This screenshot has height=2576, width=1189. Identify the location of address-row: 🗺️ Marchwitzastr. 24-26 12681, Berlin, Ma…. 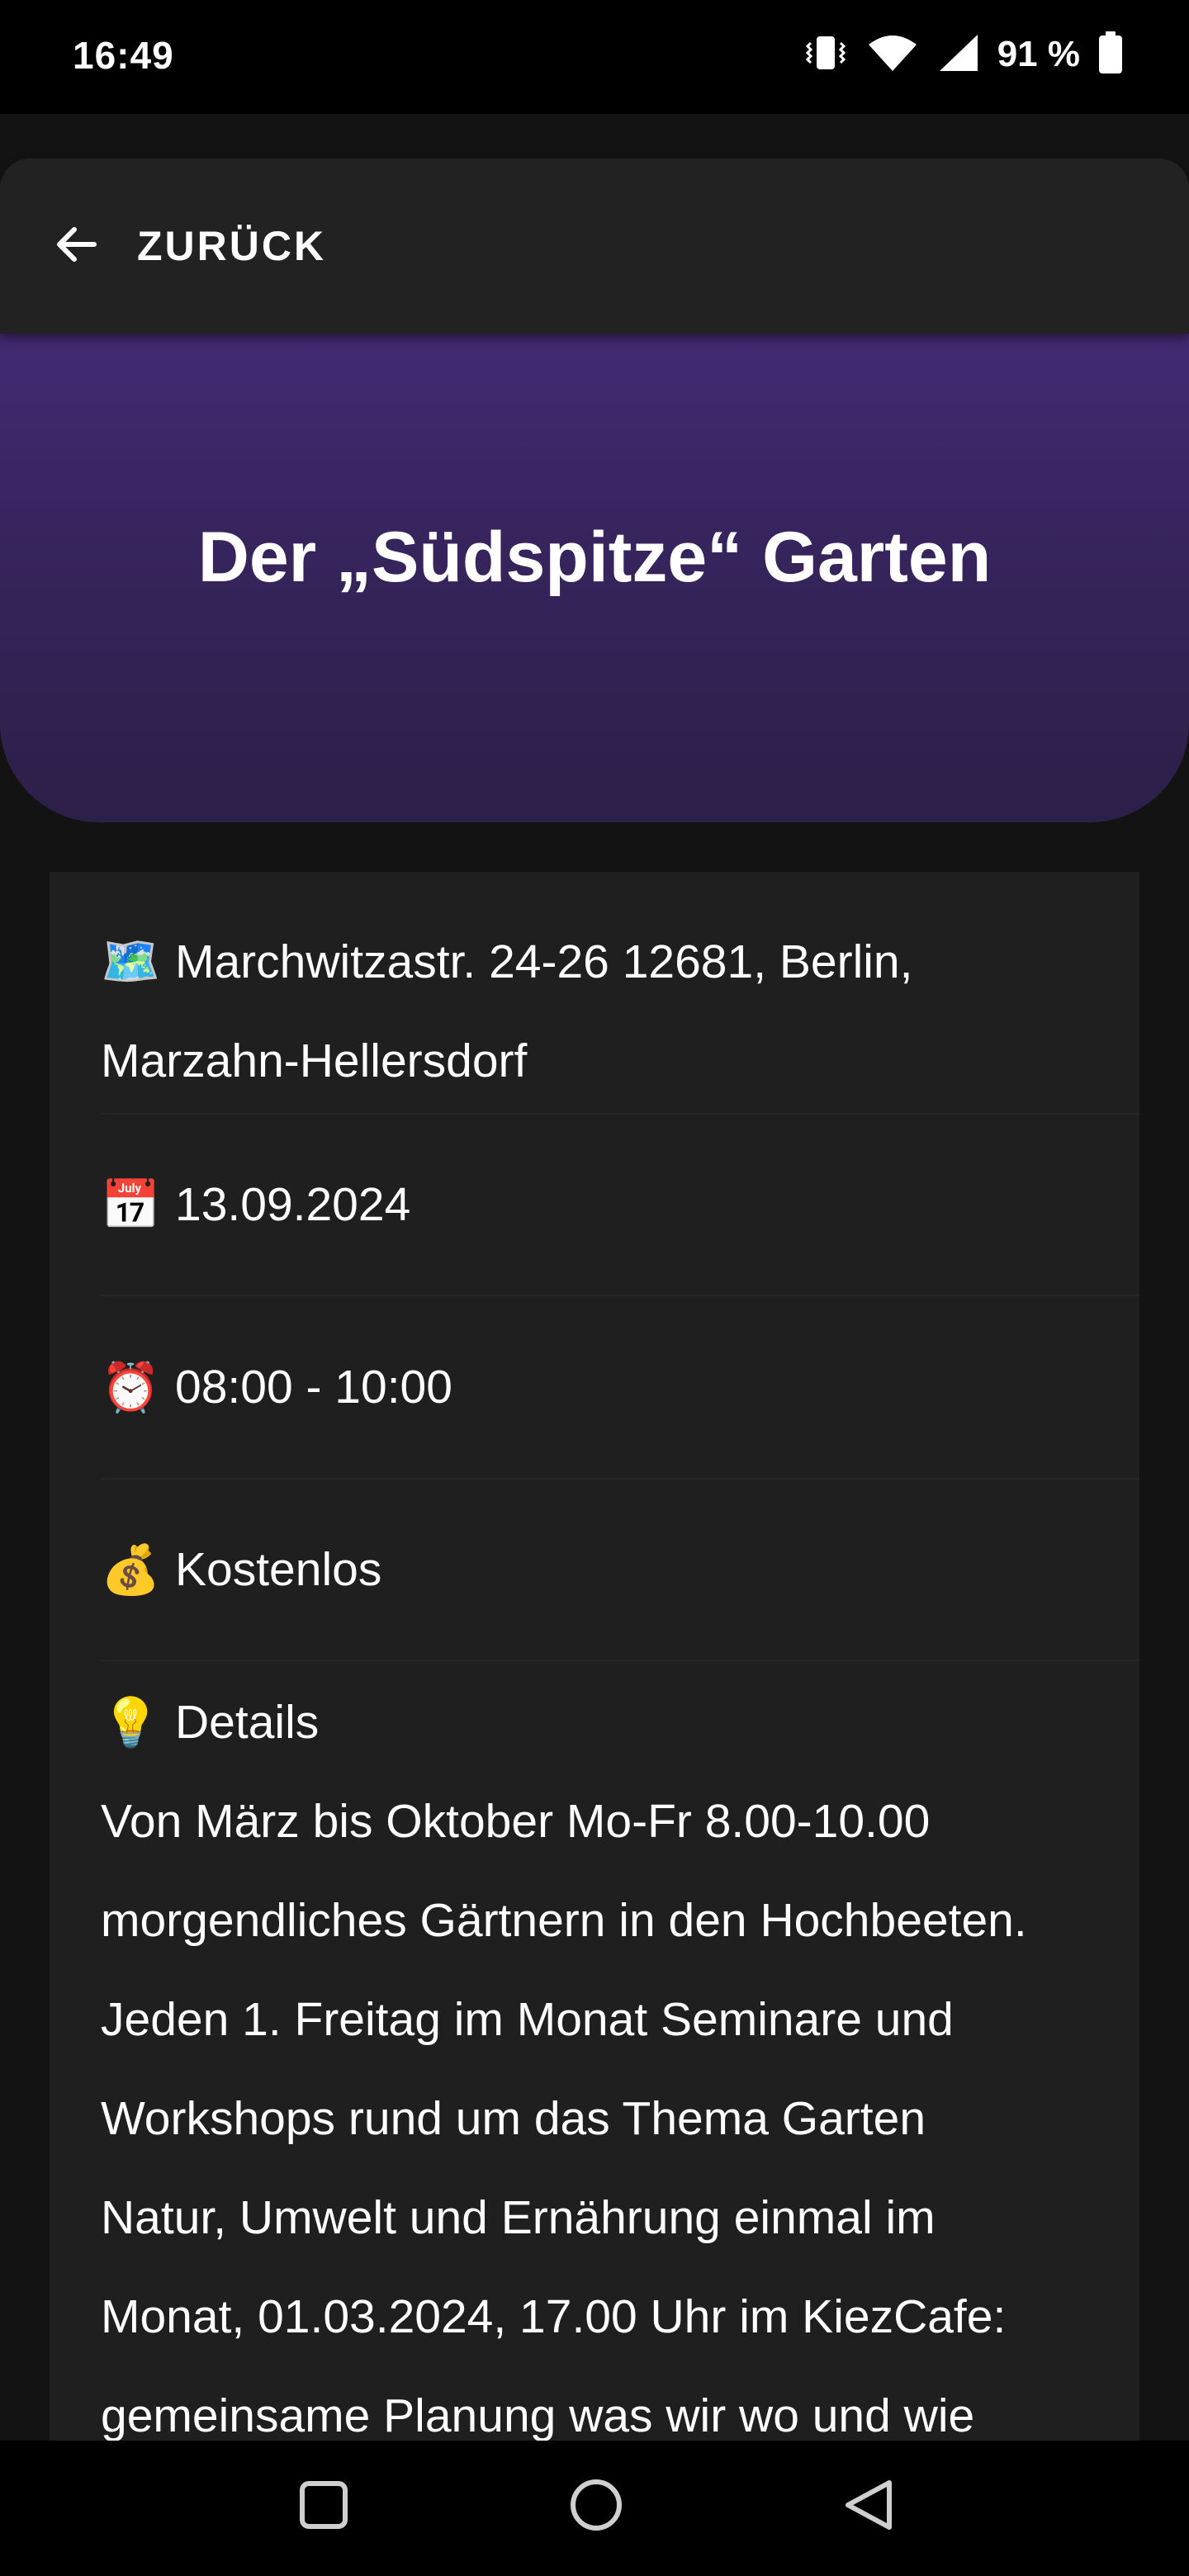
(620, 993).